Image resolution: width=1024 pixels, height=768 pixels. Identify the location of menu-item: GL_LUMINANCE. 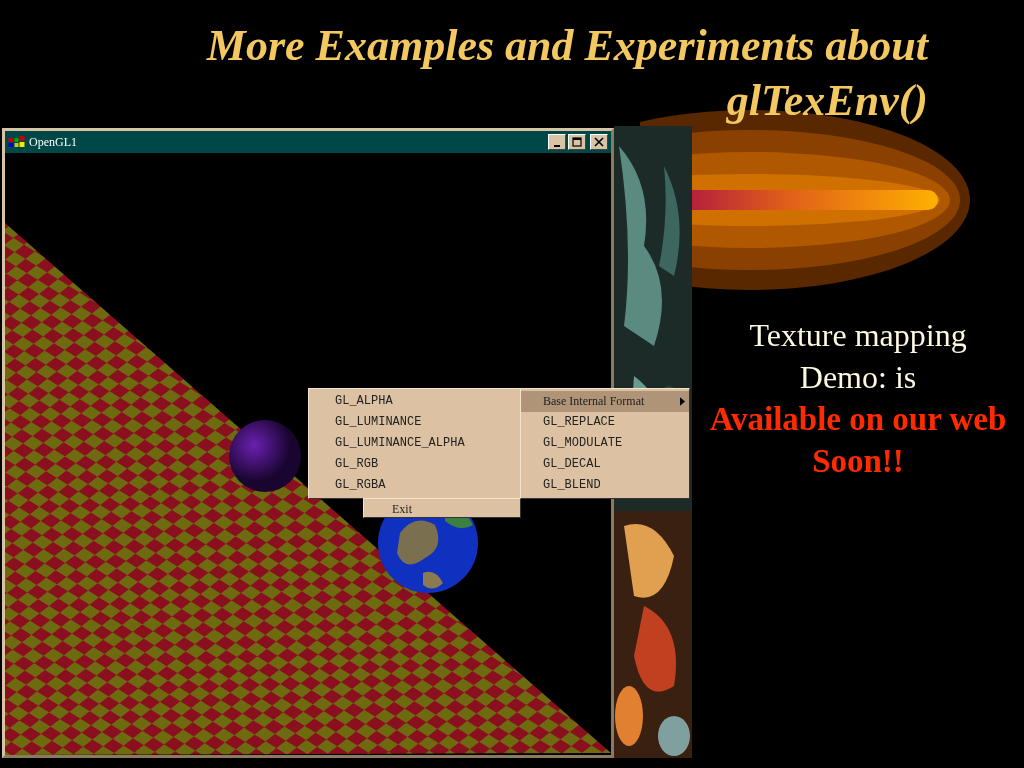
(415, 422).